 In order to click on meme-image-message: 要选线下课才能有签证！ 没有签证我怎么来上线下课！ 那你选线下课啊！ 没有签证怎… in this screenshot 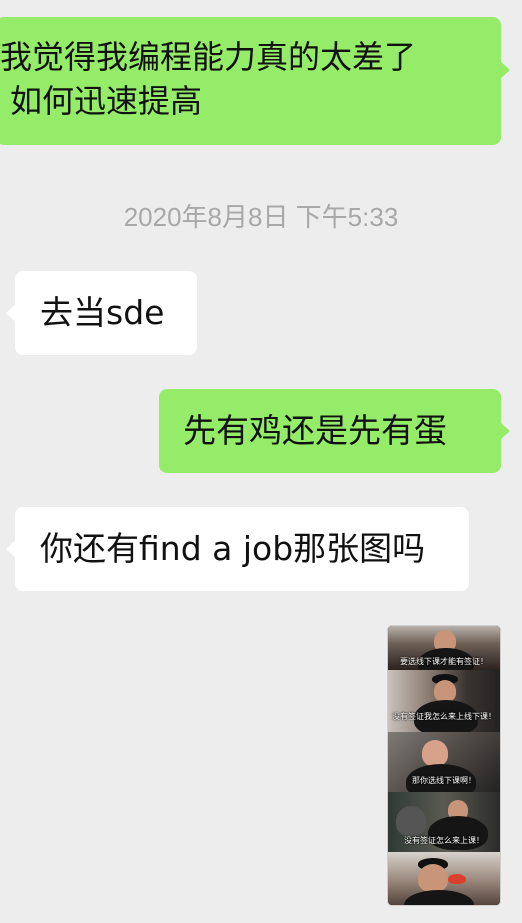, I will do `click(444, 765)`.